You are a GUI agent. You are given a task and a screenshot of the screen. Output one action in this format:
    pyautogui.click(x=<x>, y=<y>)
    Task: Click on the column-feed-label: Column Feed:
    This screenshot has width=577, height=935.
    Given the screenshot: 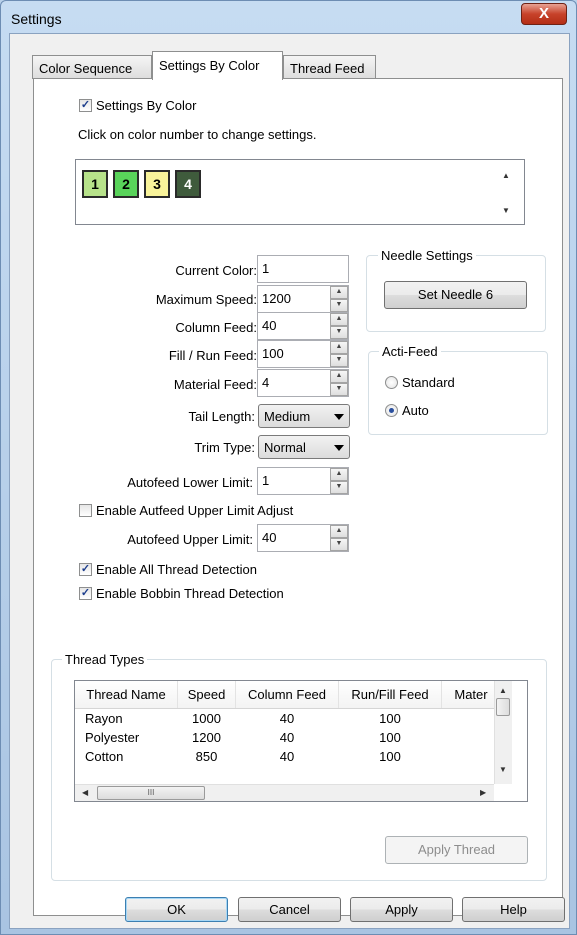 What is the action you would take?
    pyautogui.click(x=216, y=327)
    